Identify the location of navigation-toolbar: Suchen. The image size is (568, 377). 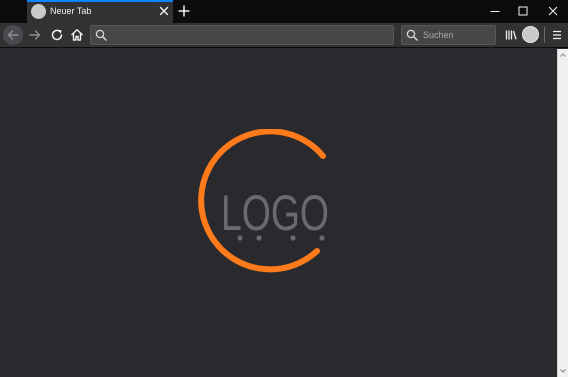
(284, 35).